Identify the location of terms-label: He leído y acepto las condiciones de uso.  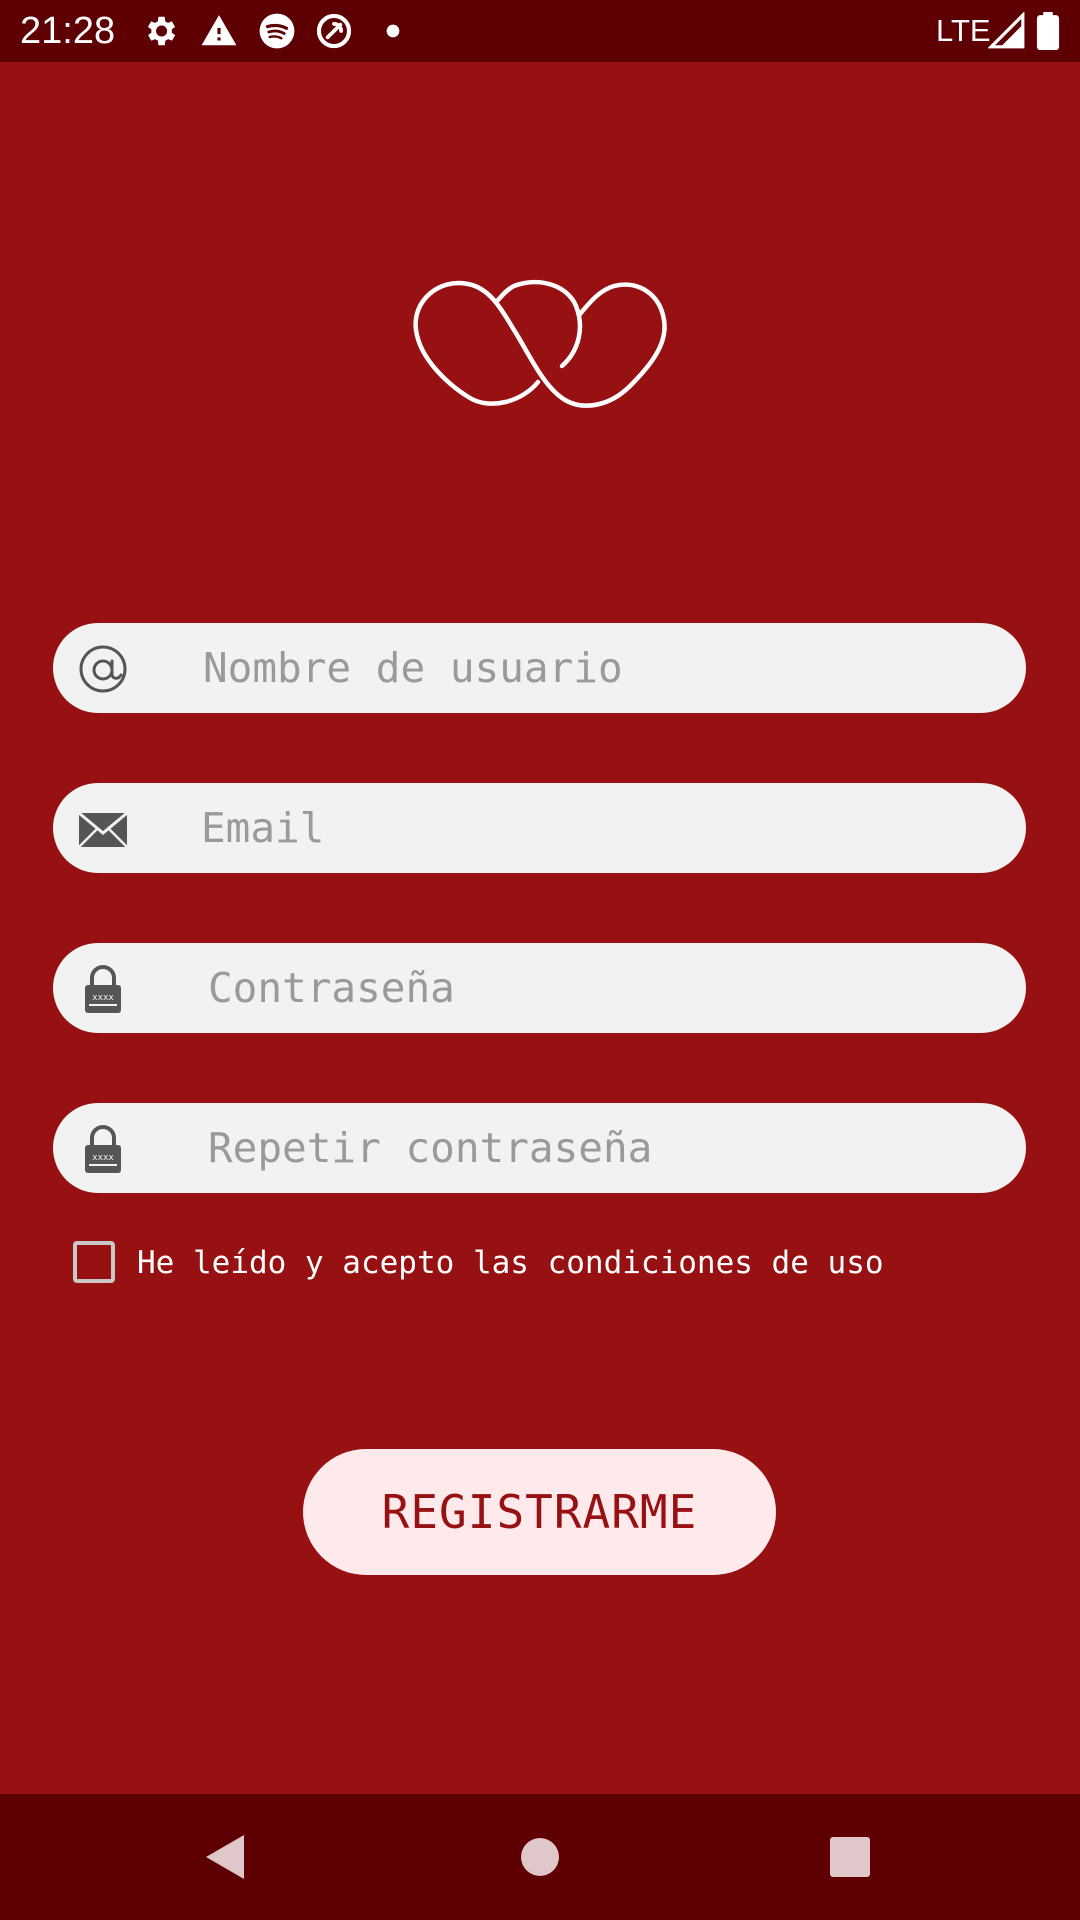
(510, 1263).